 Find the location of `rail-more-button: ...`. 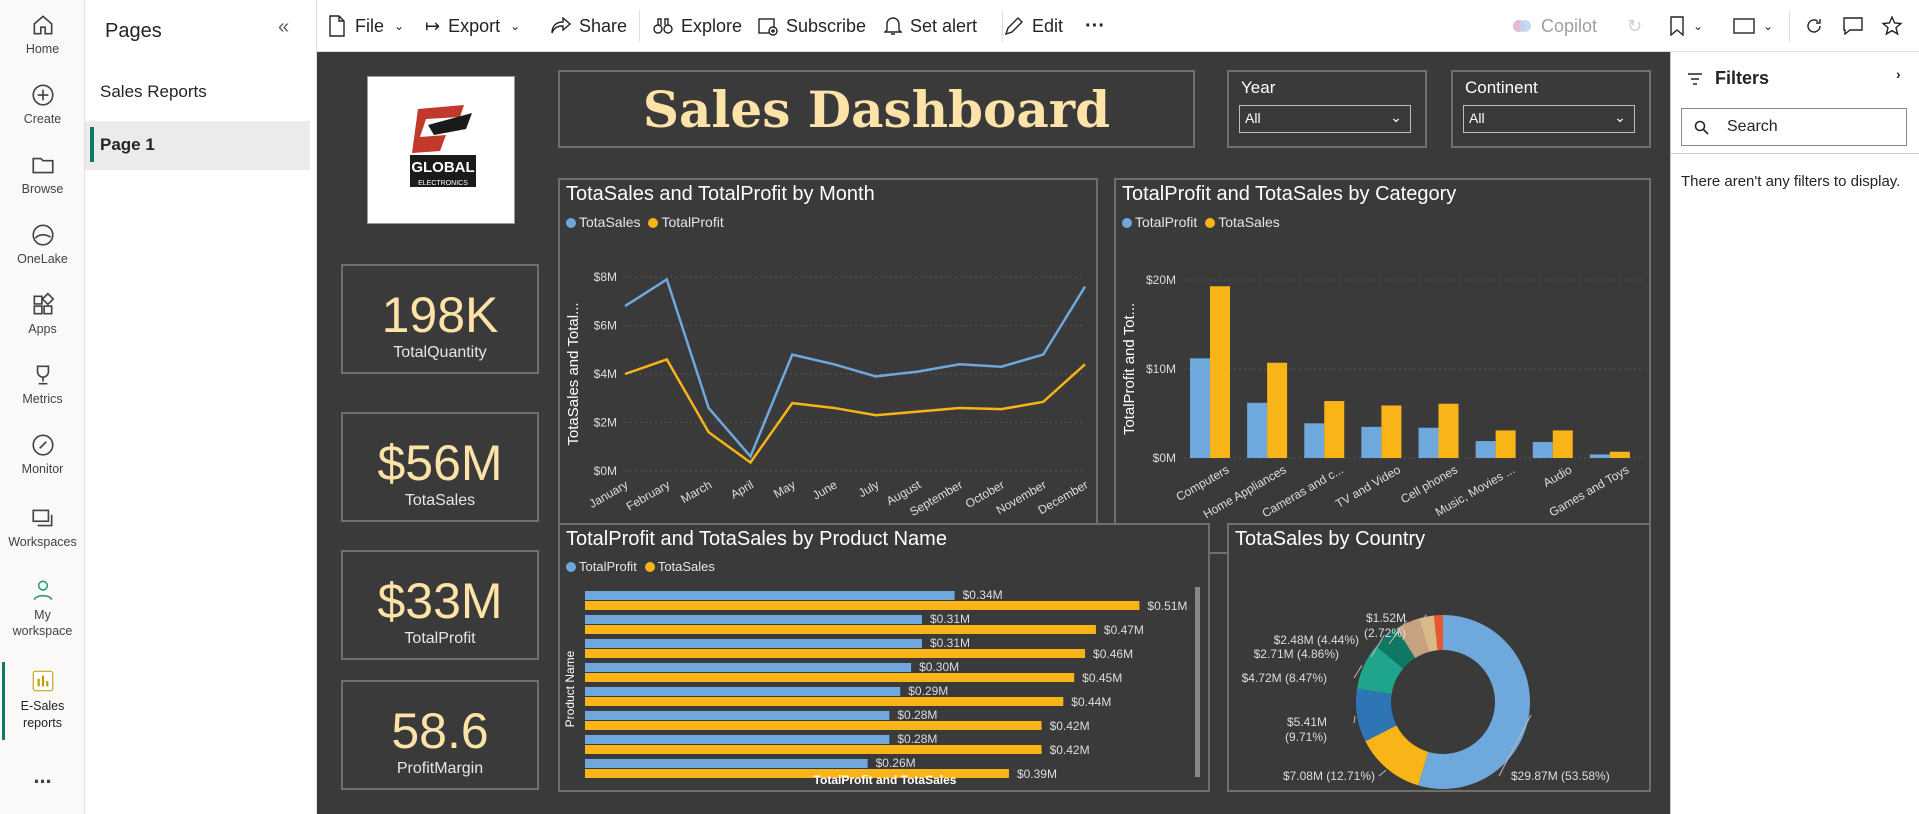

rail-more-button: ... is located at coordinates (42, 776).